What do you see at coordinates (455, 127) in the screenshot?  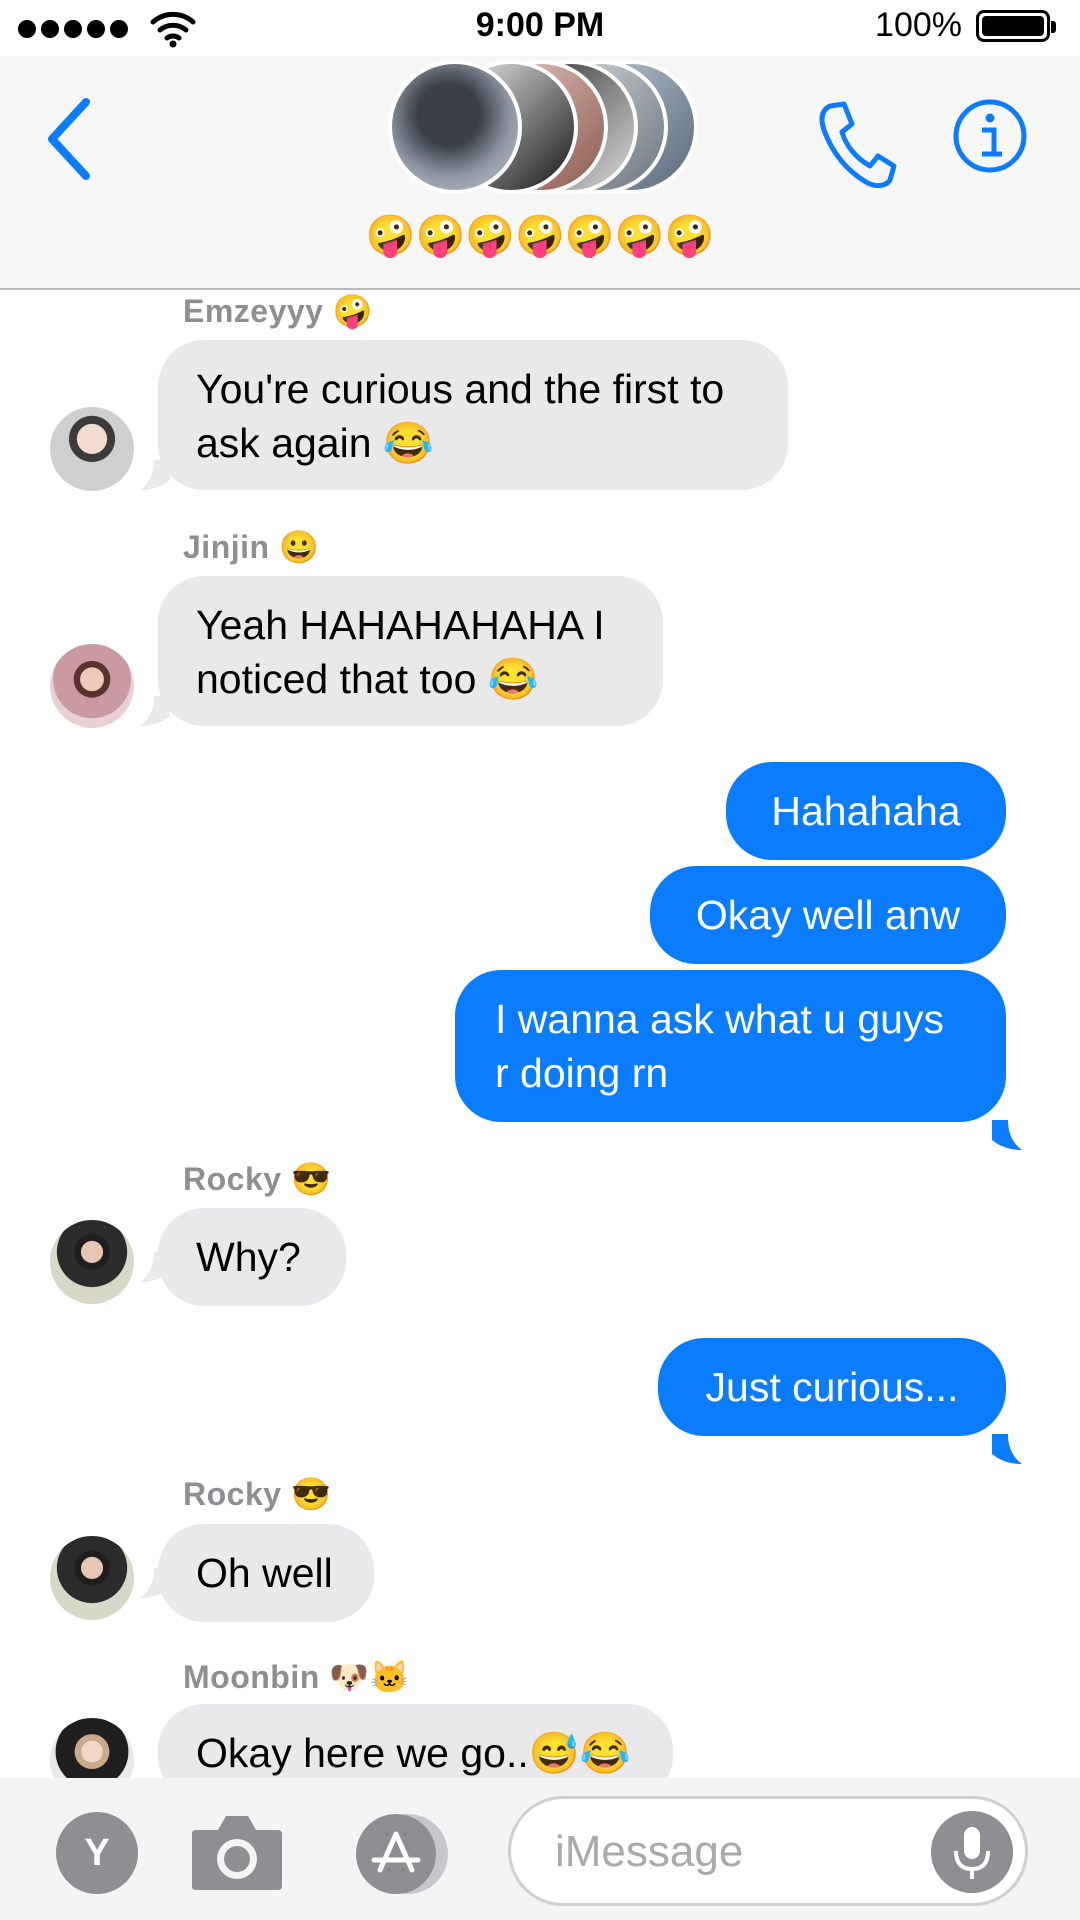 I see `group-member-avatar` at bounding box center [455, 127].